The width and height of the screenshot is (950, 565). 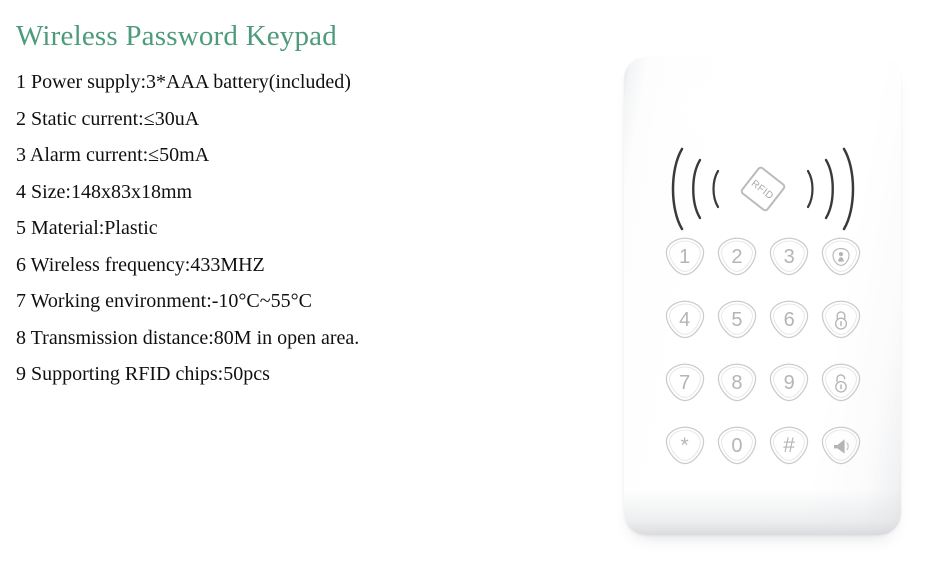 I want to click on spec-item: 1 Power supply:3*AAA battery(included), so click(x=183, y=82).